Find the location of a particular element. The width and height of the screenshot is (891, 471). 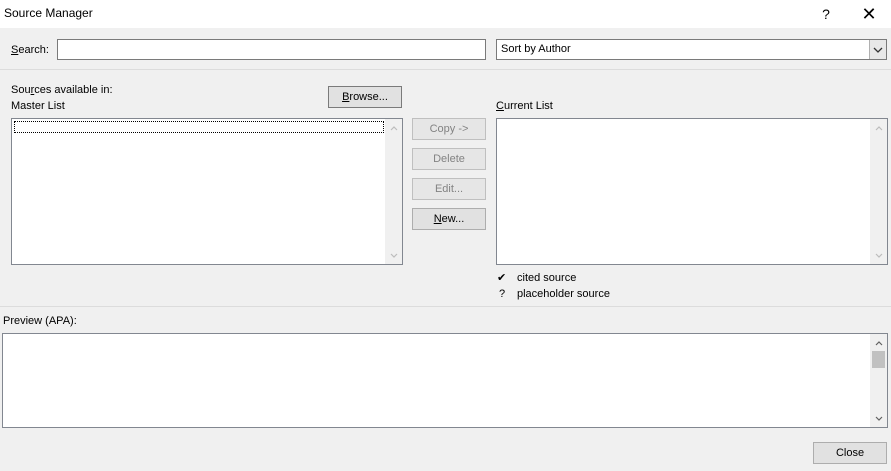

delete-button: Delete is located at coordinates (449, 159).